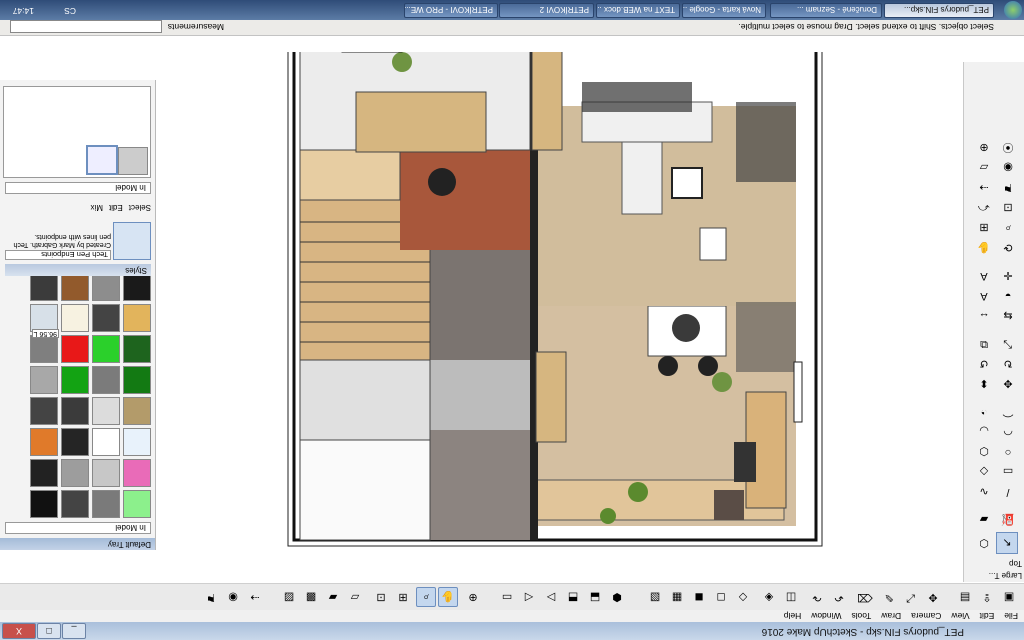  I want to click on scale-icon: ⤢, so click(911, 598).